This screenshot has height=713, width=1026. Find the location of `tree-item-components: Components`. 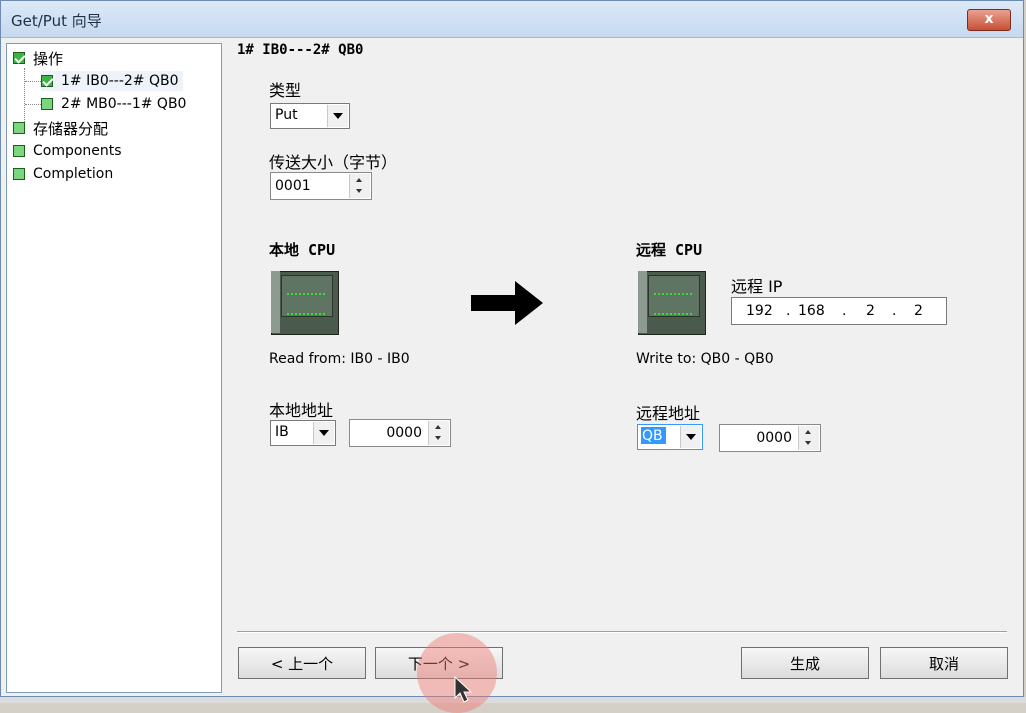

tree-item-components: Components is located at coordinates (67, 151).